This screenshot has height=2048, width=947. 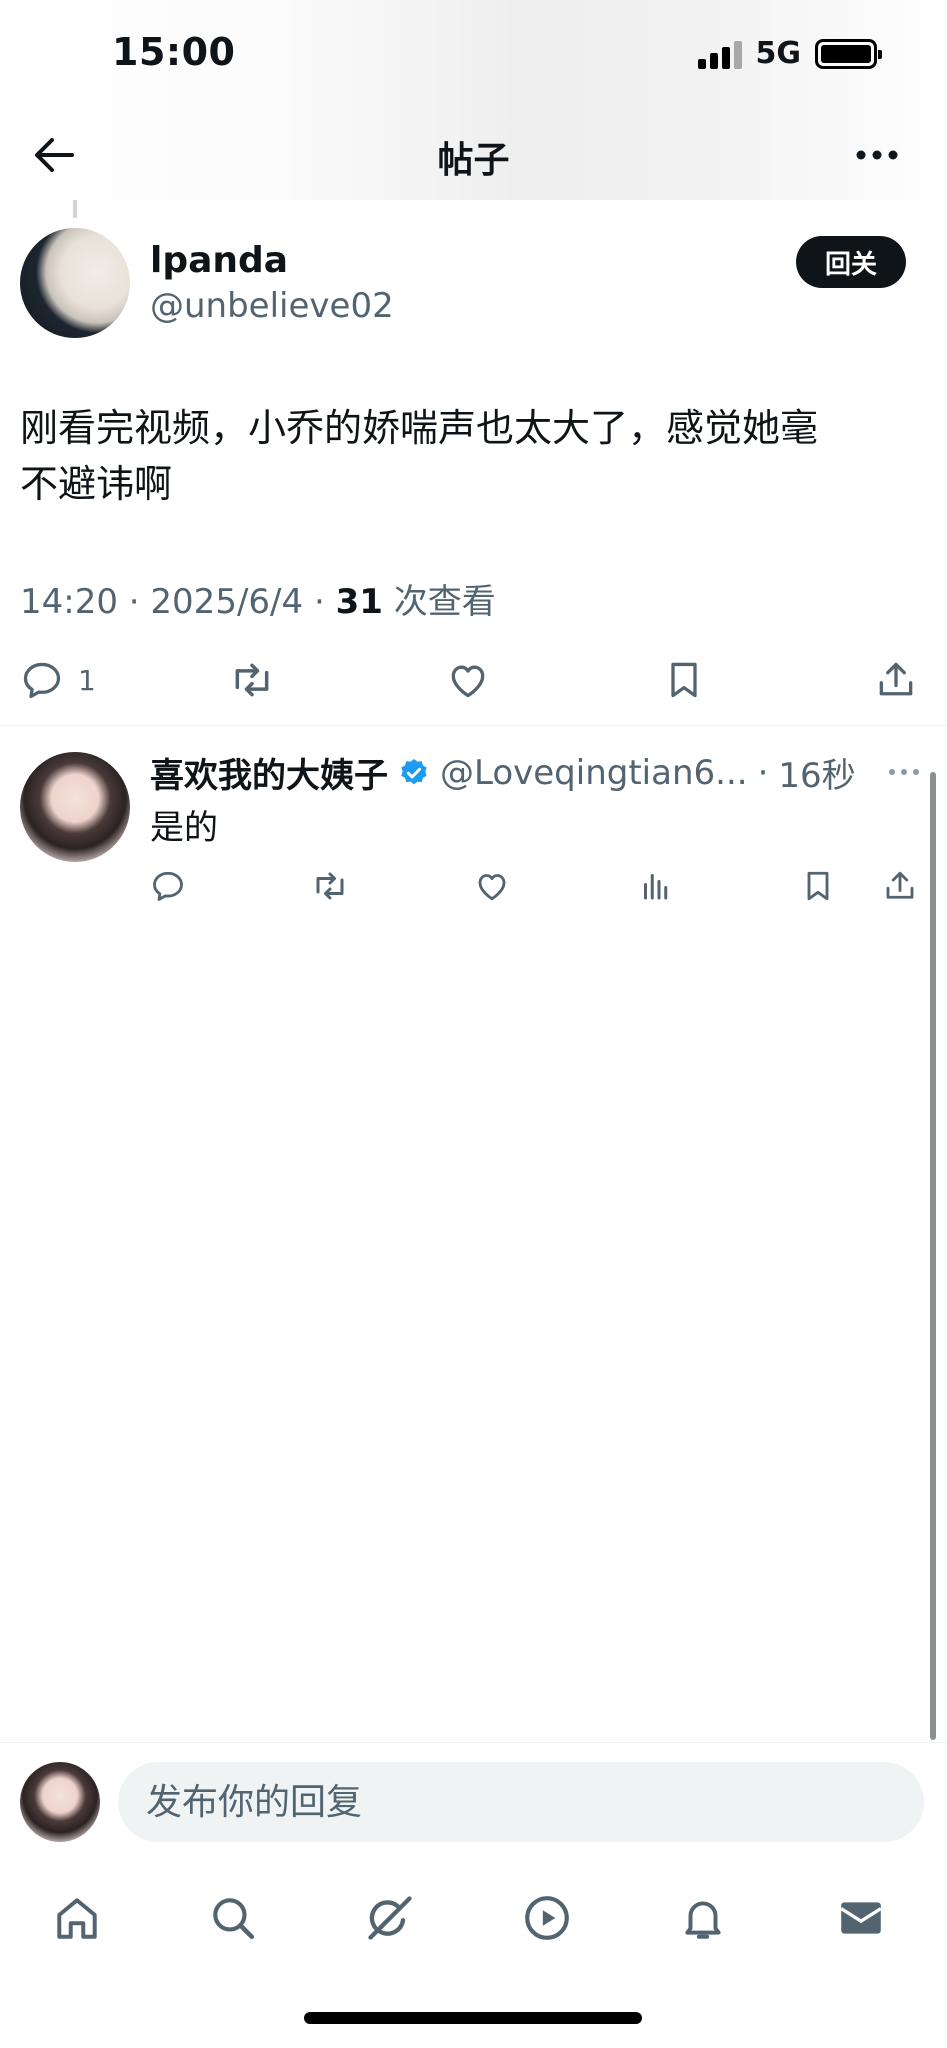 I want to click on network-type: 5G, so click(x=778, y=53).